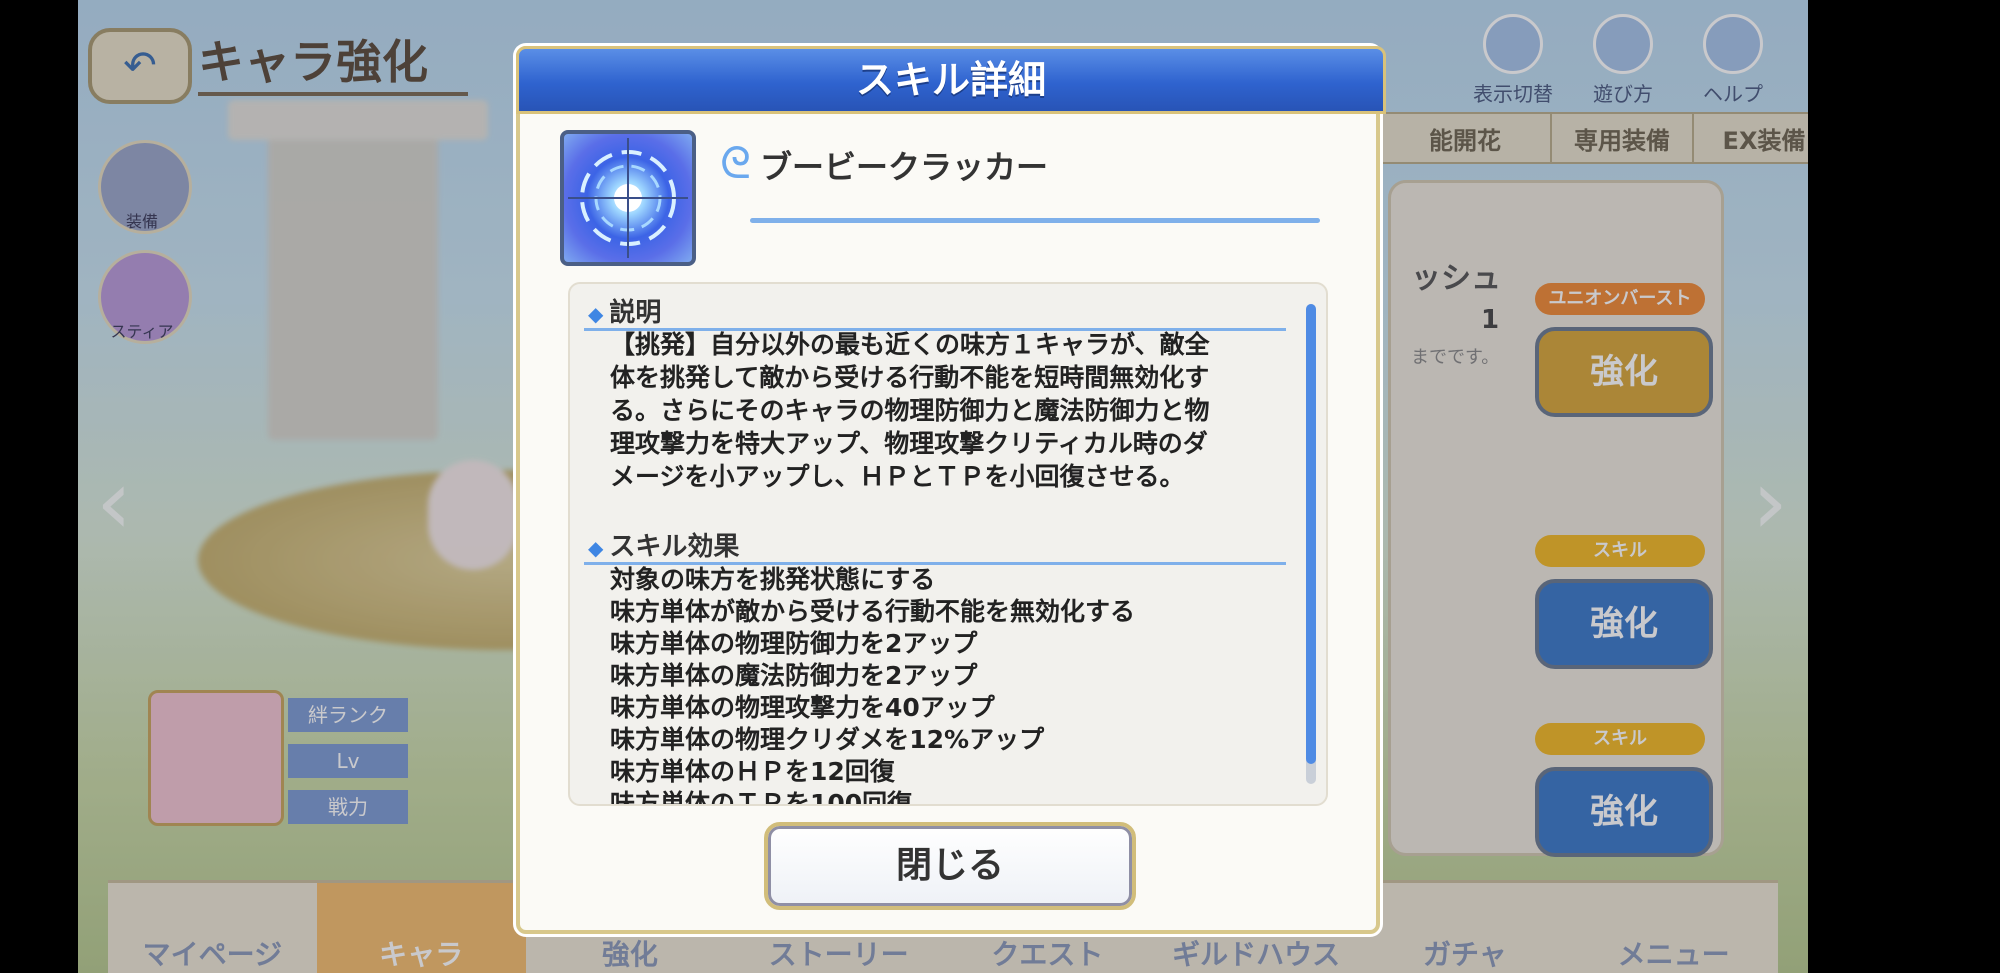 The image size is (2000, 973). What do you see at coordinates (873, 611) in the screenshot?
I see `effect-item: 味方単体が敵から受ける行動不能を無効化する` at bounding box center [873, 611].